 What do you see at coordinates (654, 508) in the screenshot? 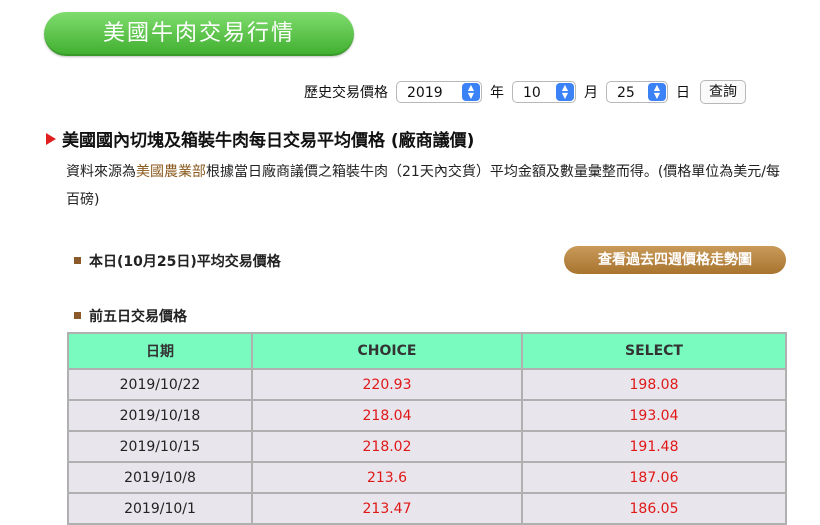
I see `row-select-price: 186.05` at bounding box center [654, 508].